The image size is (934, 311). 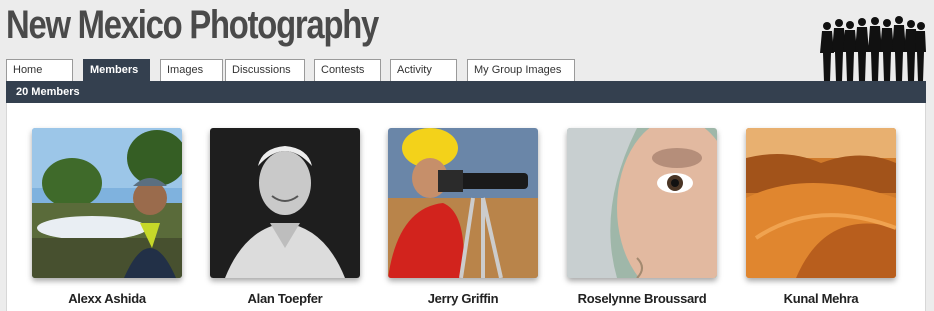 I want to click on member-name: Jerry Griffin, so click(x=463, y=298).